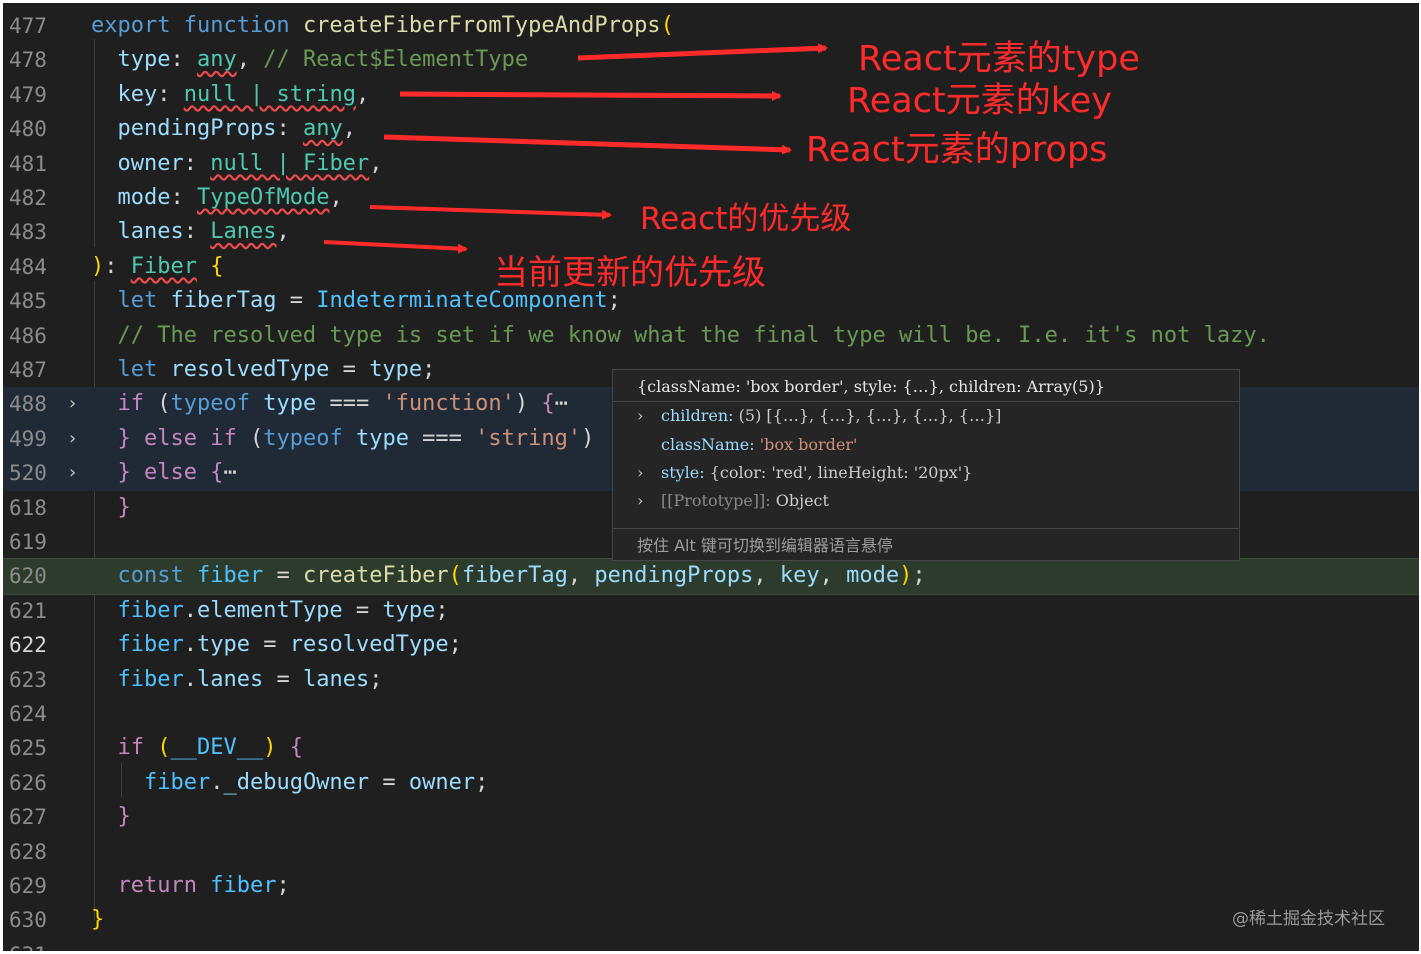  Describe the element at coordinates (746, 219) in the screenshot. I see `annotation-mode: React的优先级` at that location.